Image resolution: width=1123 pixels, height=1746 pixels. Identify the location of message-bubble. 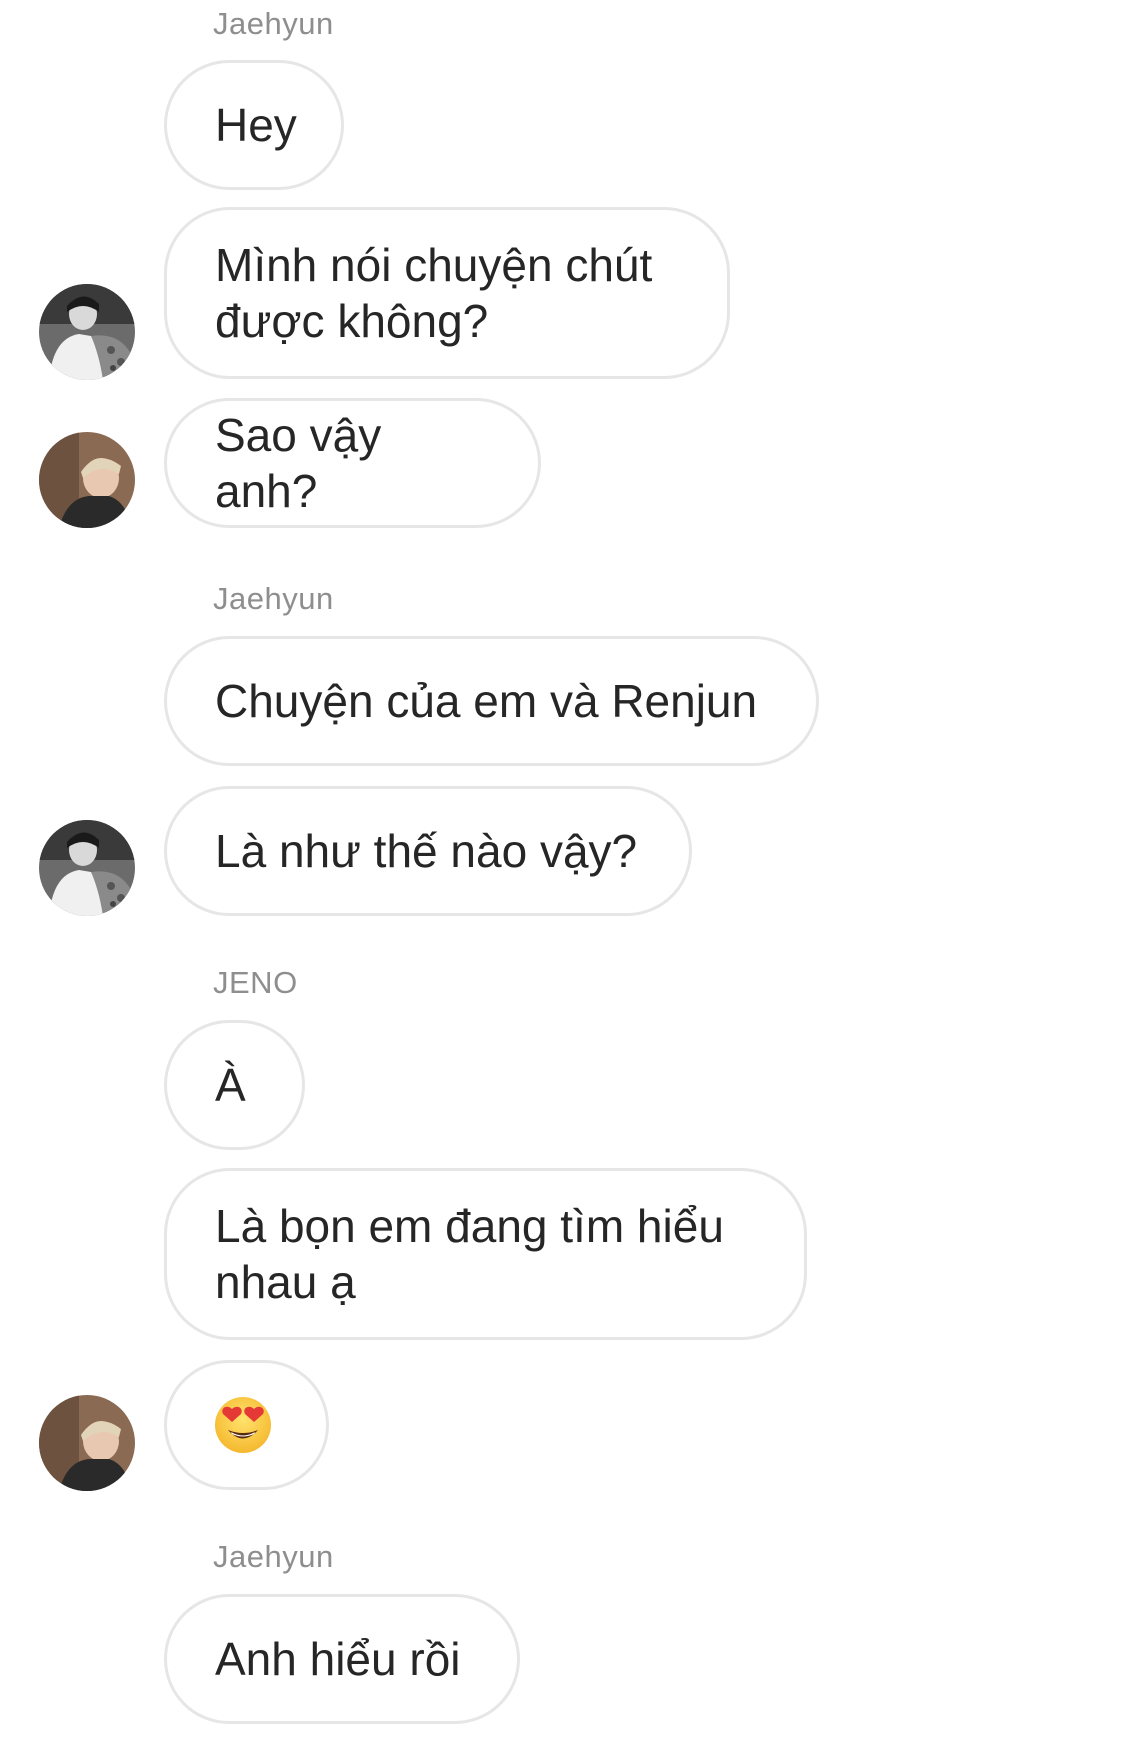
(246, 1425).